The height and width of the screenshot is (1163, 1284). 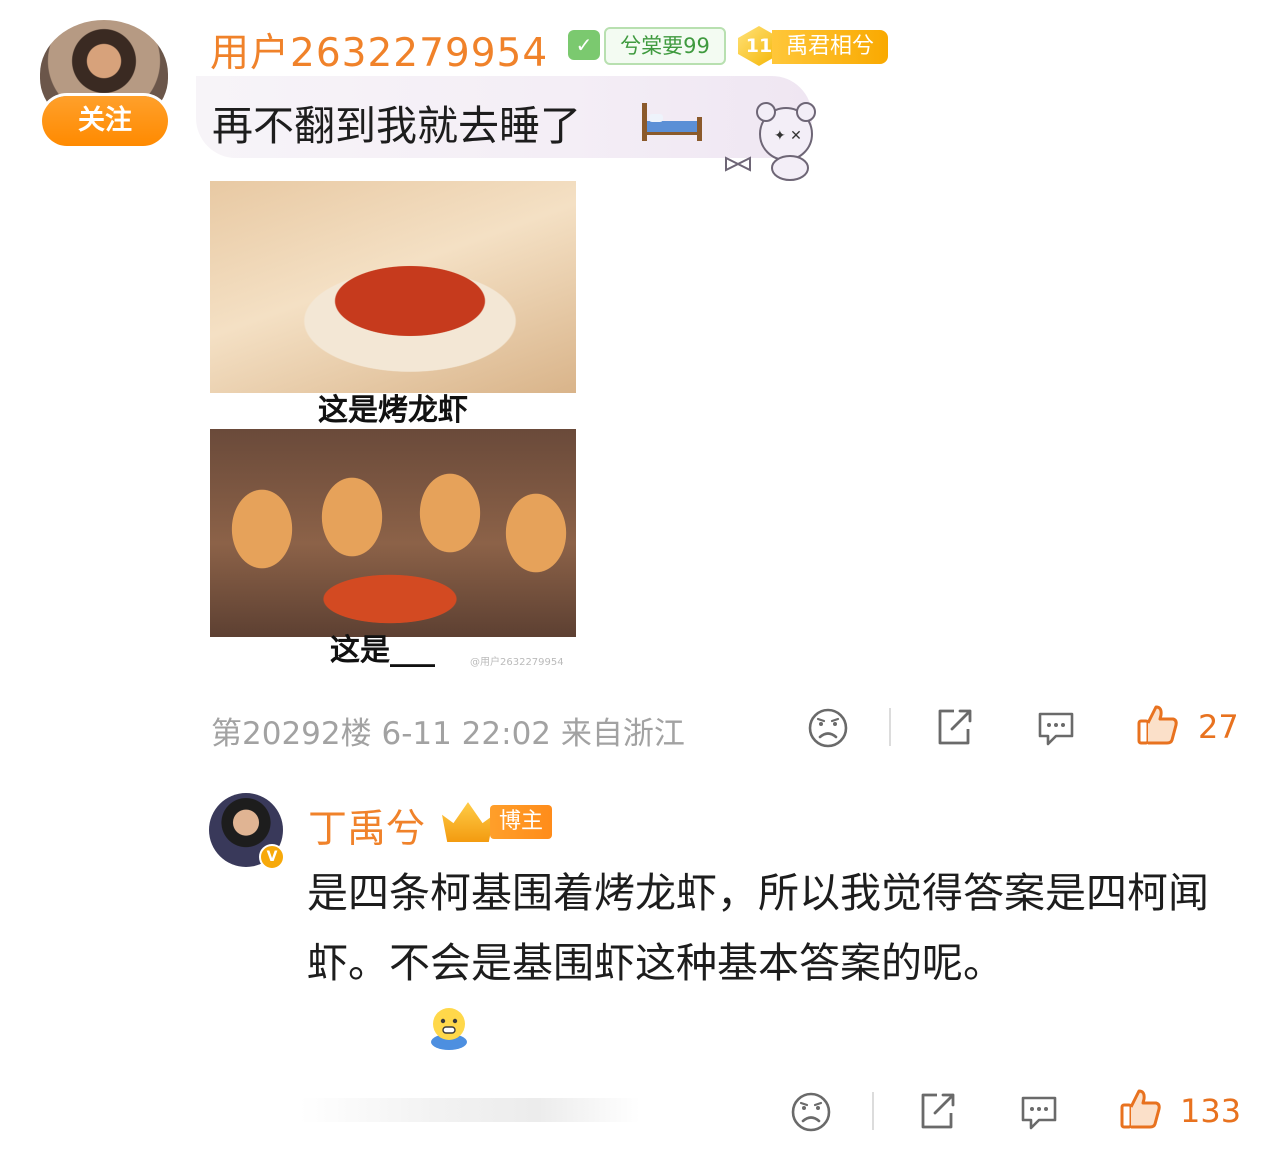 What do you see at coordinates (366, 826) in the screenshot?
I see `reply-username: 丁禹兮` at bounding box center [366, 826].